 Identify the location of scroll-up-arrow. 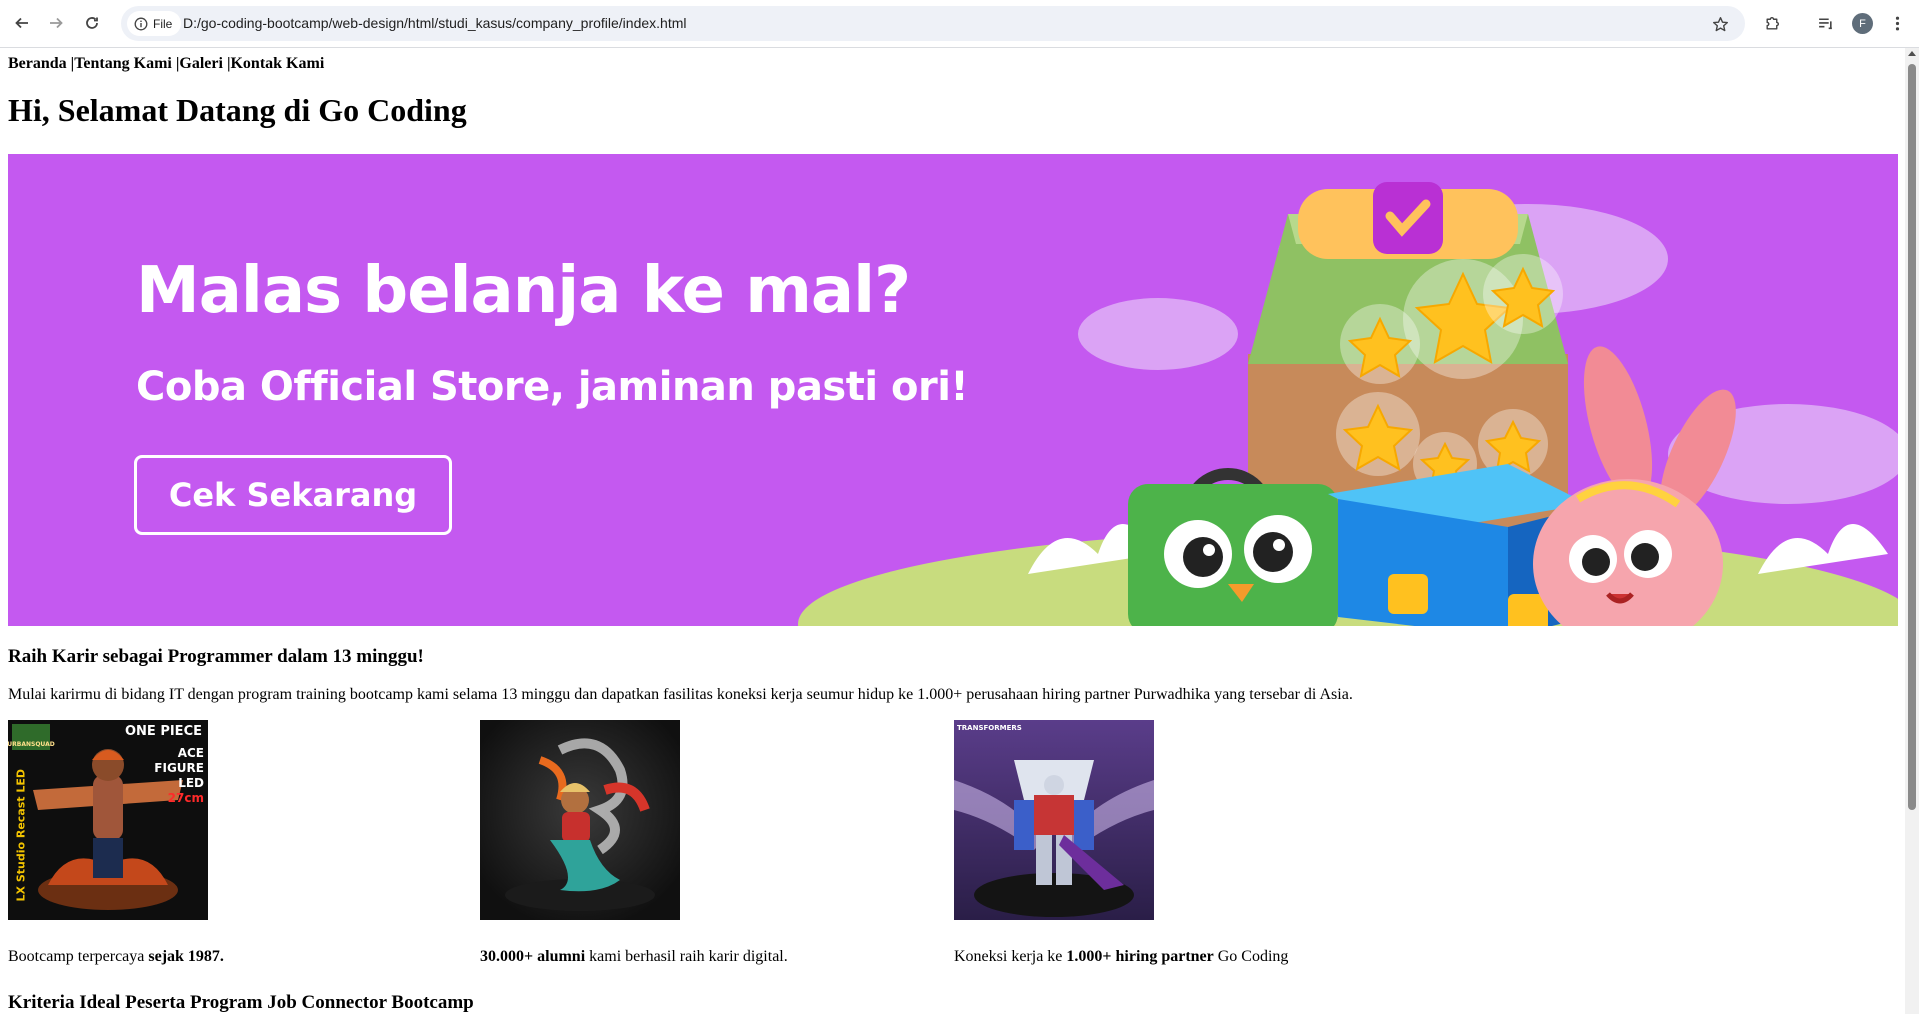
(1912, 53).